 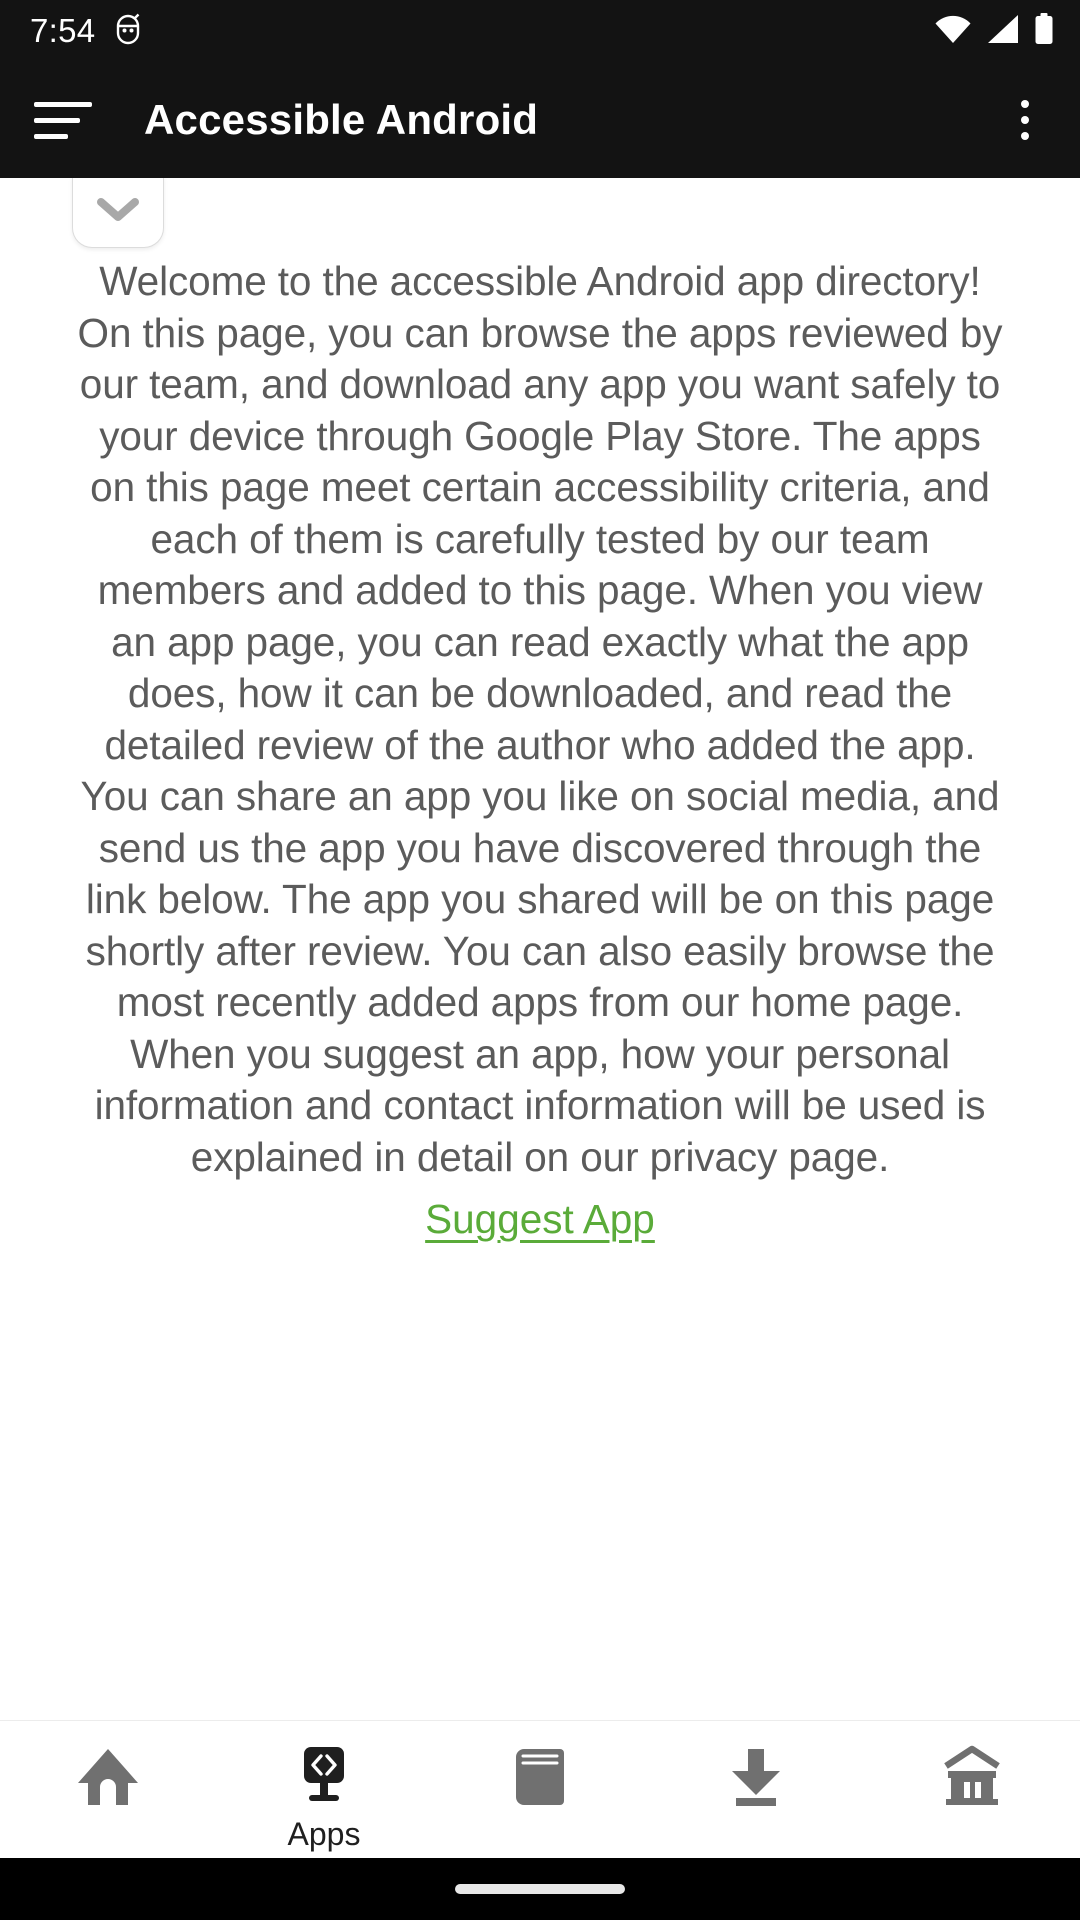 I want to click on suggest-app-link-wrapper: Suggest App, so click(x=540, y=1220).